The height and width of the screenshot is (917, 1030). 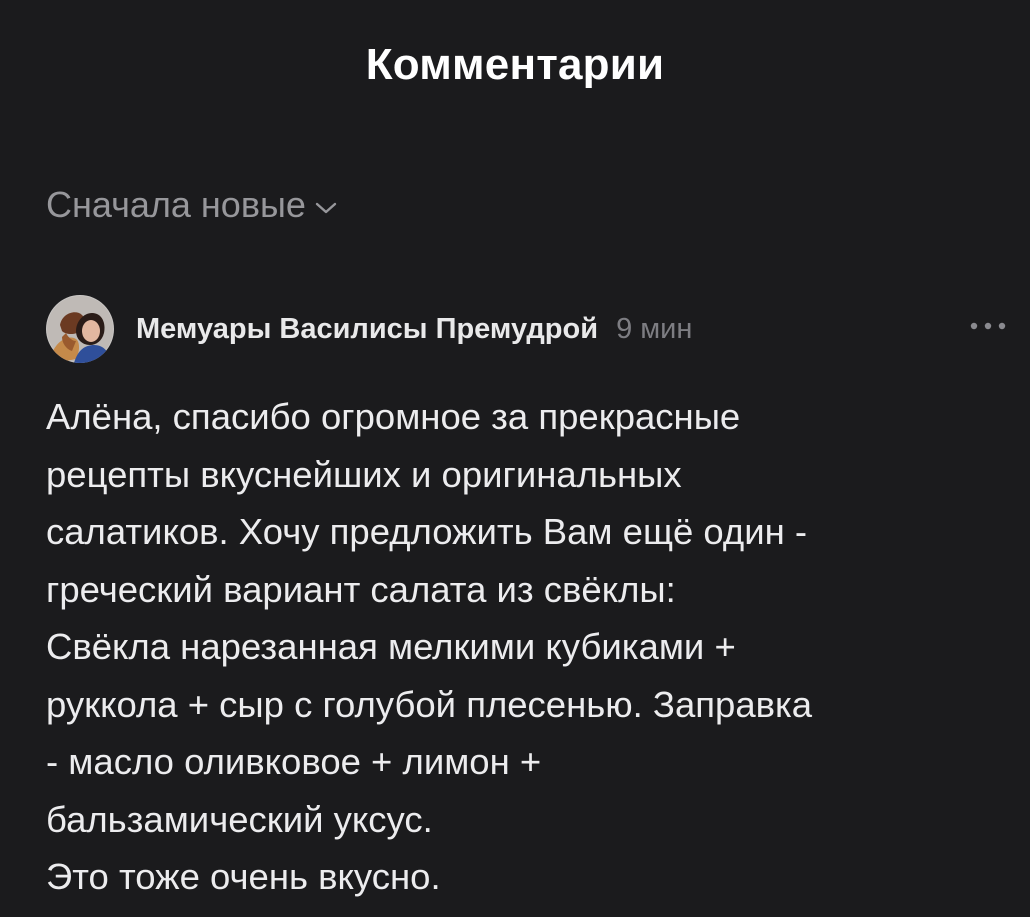 I want to click on comment-line: Алёна, спасибо огромное за прекрасные, so click(x=393, y=416).